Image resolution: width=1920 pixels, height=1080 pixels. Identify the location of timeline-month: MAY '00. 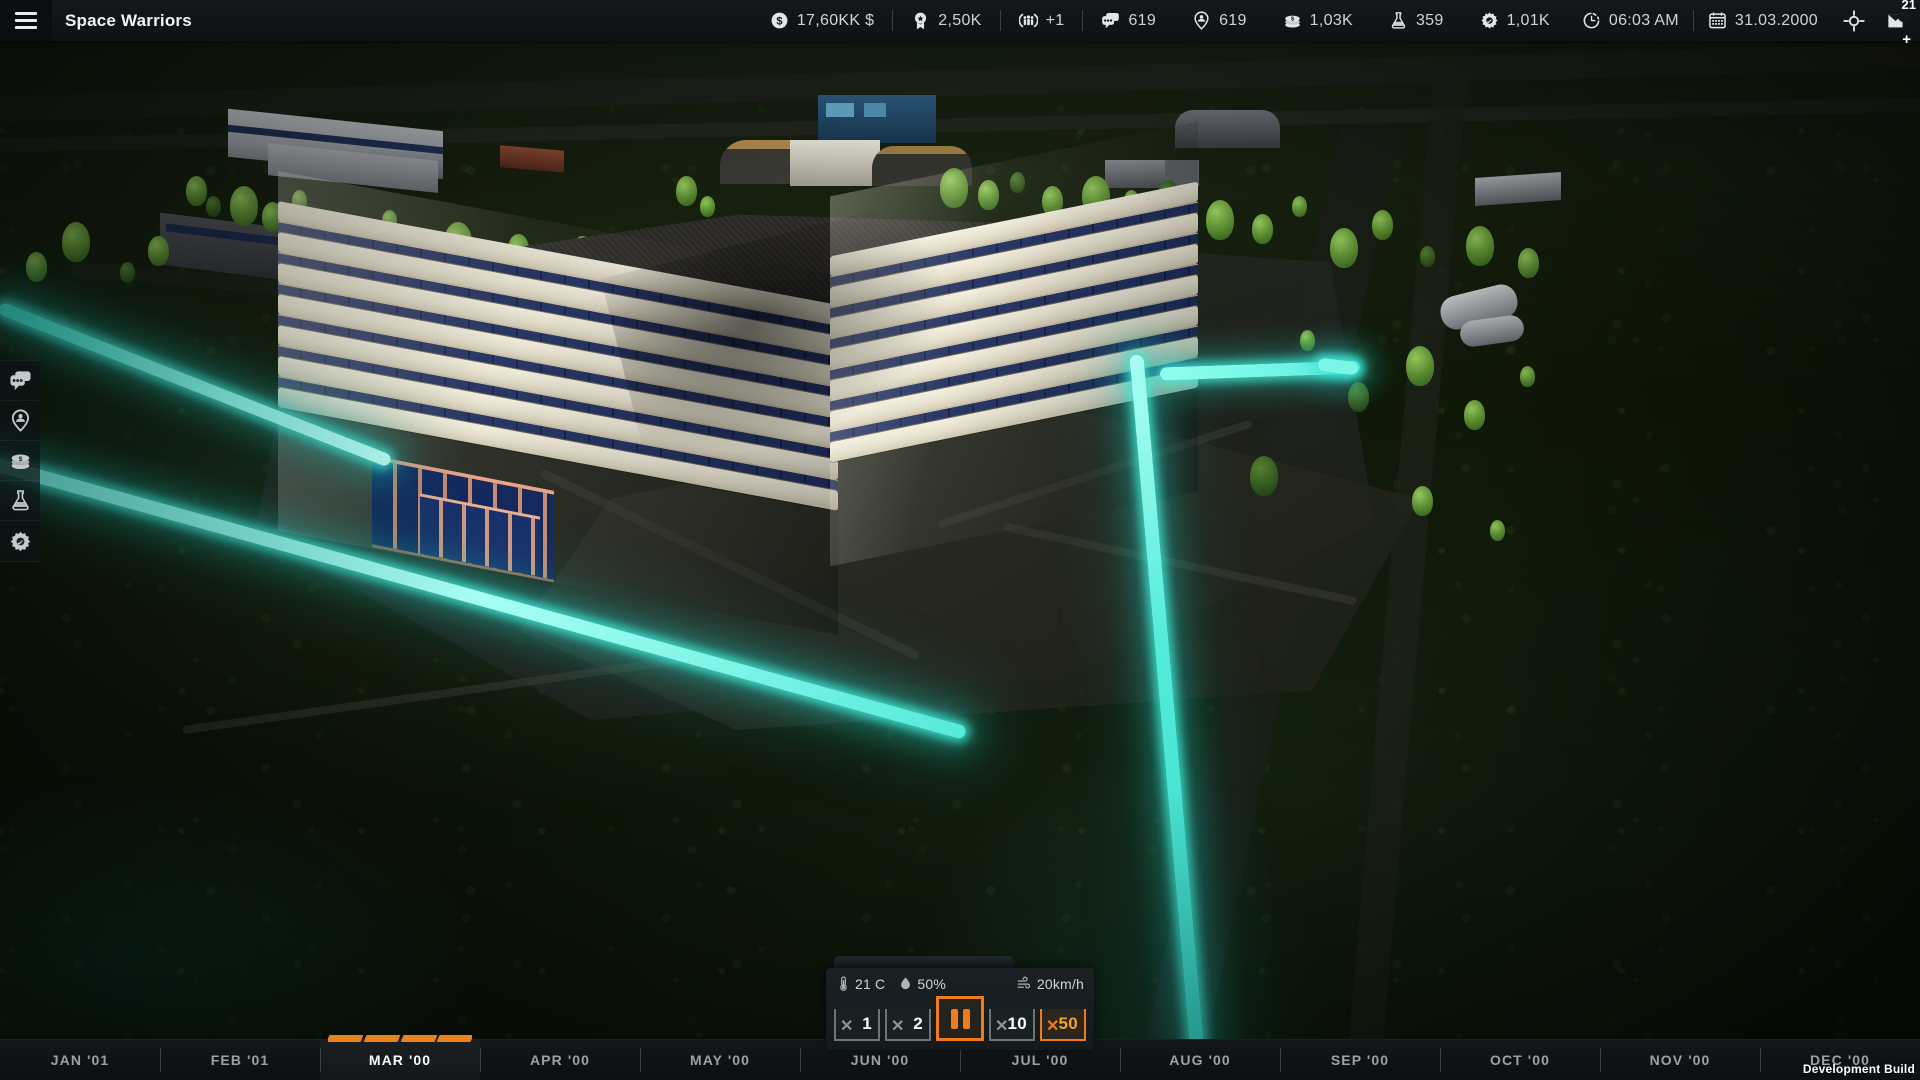
(720, 1060).